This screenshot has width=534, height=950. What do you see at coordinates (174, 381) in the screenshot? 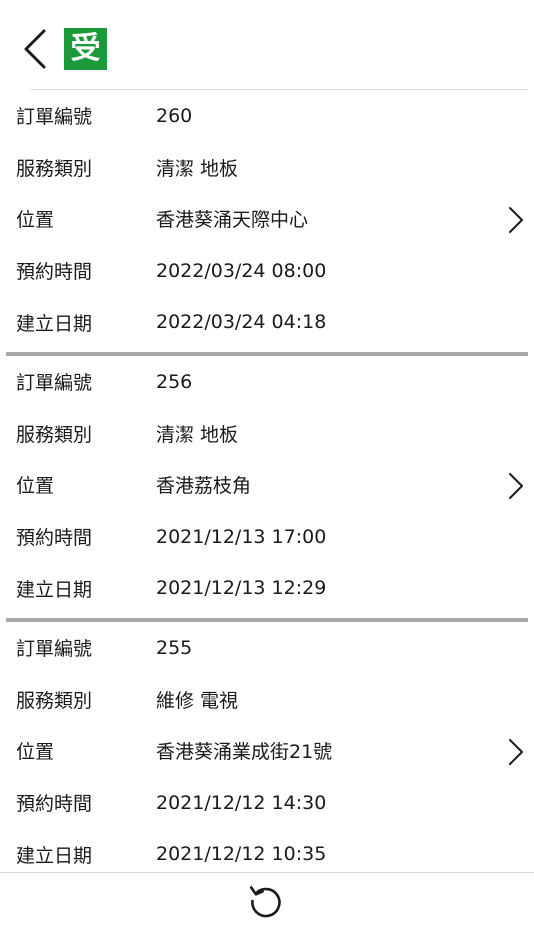
I see `order-number-value: 256` at bounding box center [174, 381].